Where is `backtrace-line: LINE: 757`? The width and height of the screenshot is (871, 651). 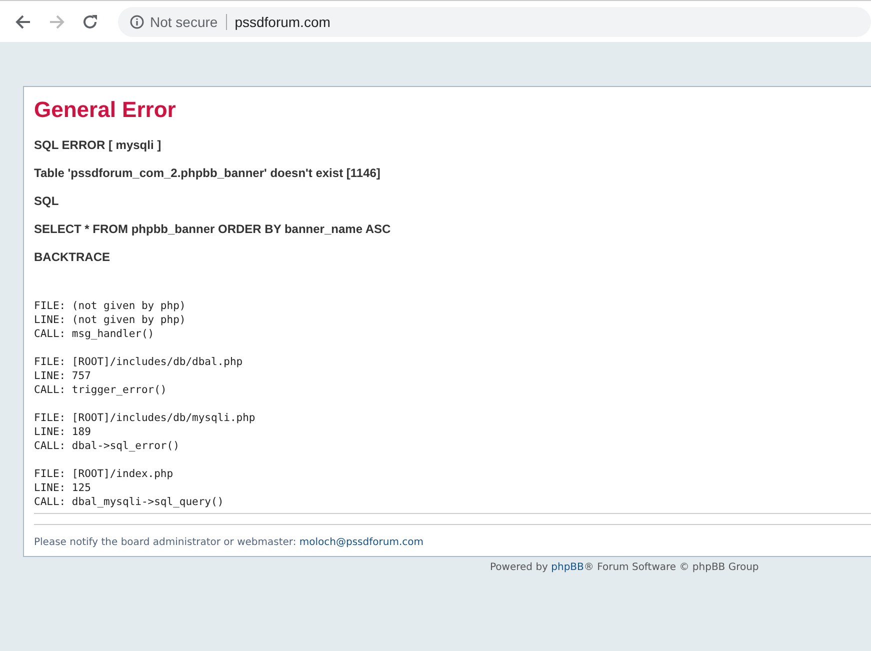 backtrace-line: LINE: 757 is located at coordinates (63, 376).